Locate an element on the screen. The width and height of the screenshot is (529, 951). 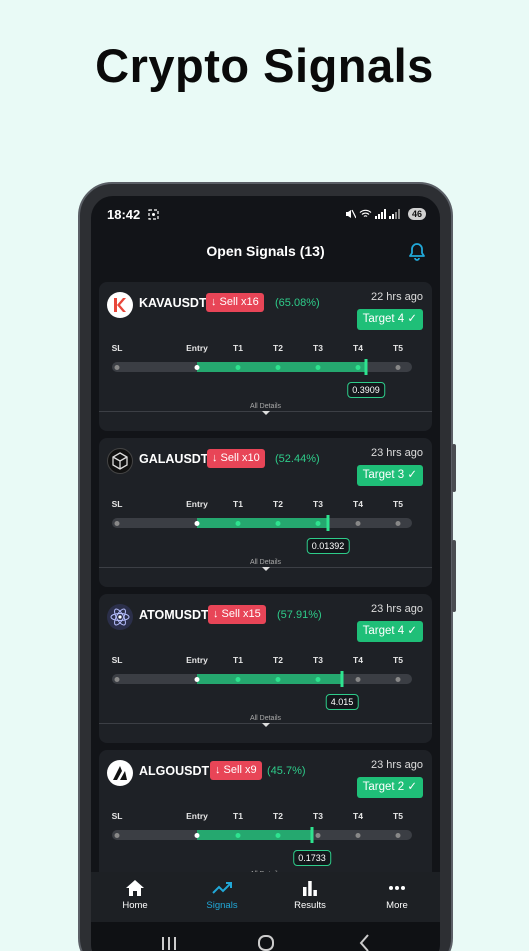
status-time: 18:42 is located at coordinates (124, 214).